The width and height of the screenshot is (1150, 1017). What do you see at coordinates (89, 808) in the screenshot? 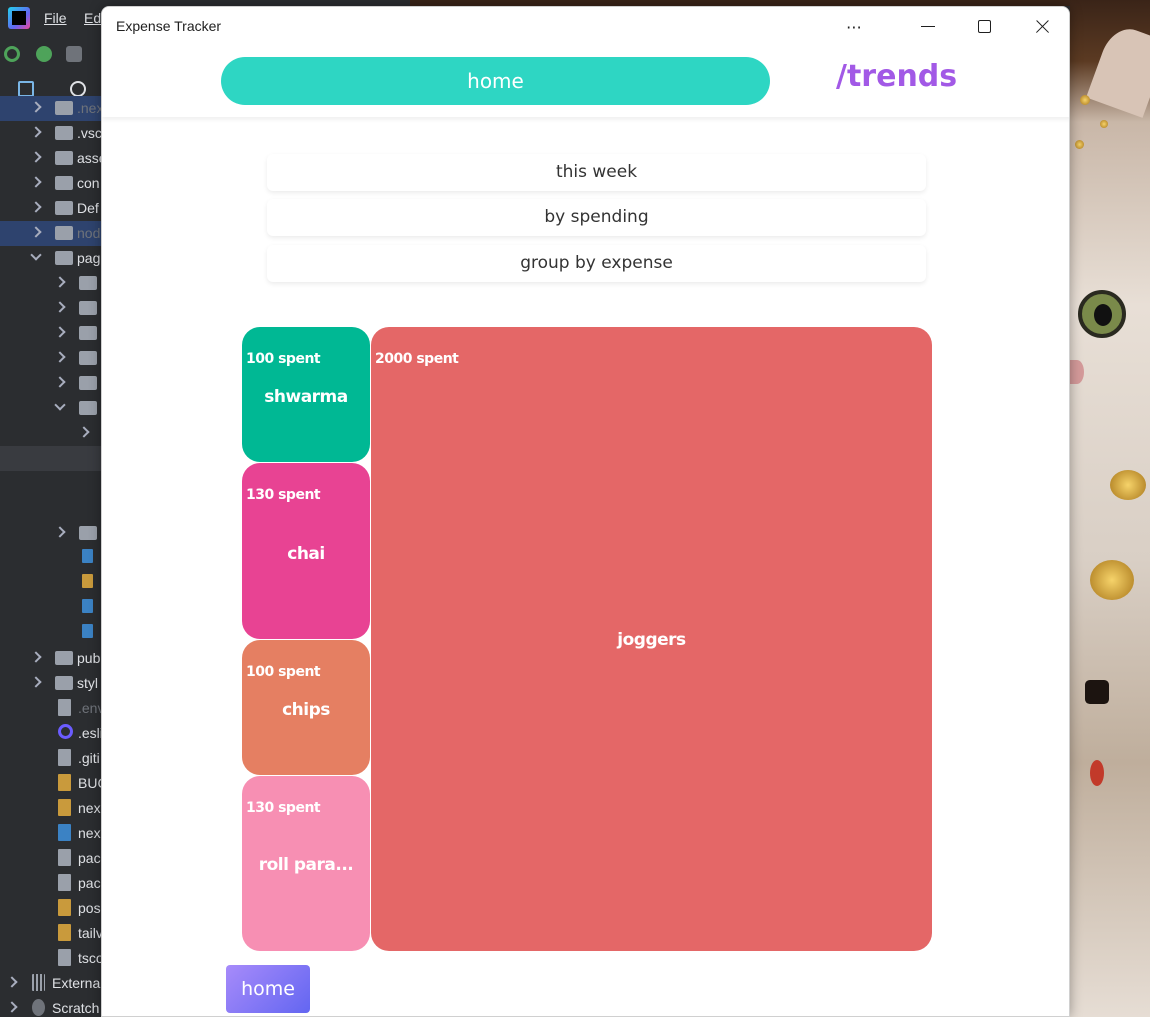
I see `project-tree-label: nex` at bounding box center [89, 808].